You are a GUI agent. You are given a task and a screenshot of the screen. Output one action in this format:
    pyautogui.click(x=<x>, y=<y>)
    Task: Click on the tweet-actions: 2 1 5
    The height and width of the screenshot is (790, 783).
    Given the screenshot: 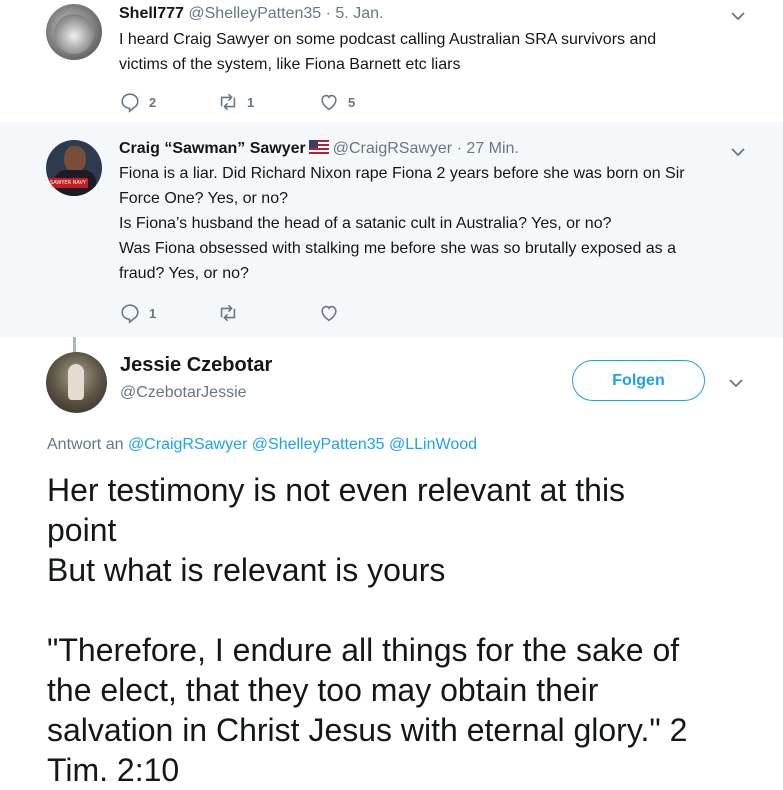 What is the action you would take?
    pyautogui.click(x=319, y=103)
    